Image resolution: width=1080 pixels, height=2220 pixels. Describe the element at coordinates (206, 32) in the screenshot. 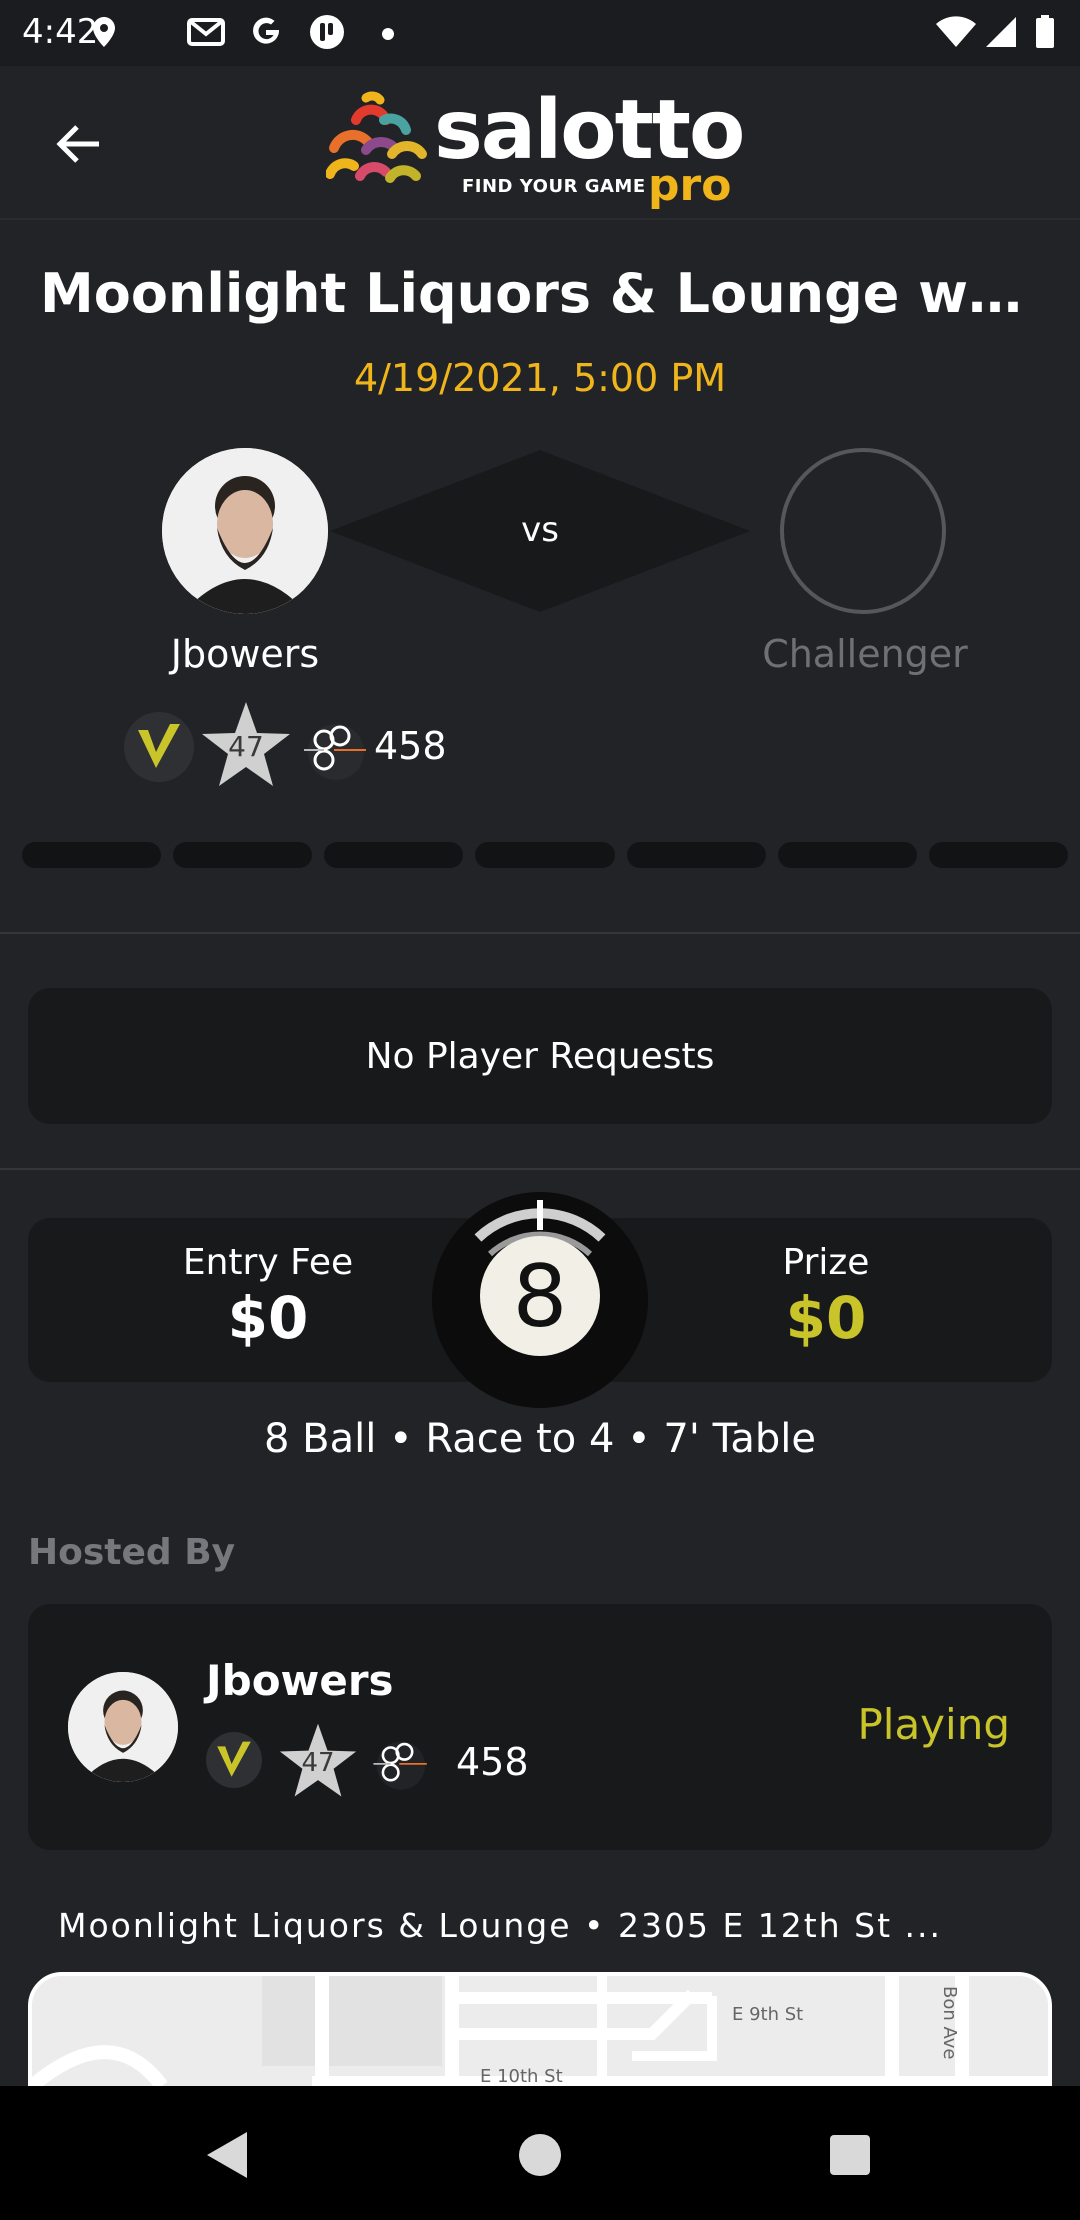

I see `gmail-icon` at that location.